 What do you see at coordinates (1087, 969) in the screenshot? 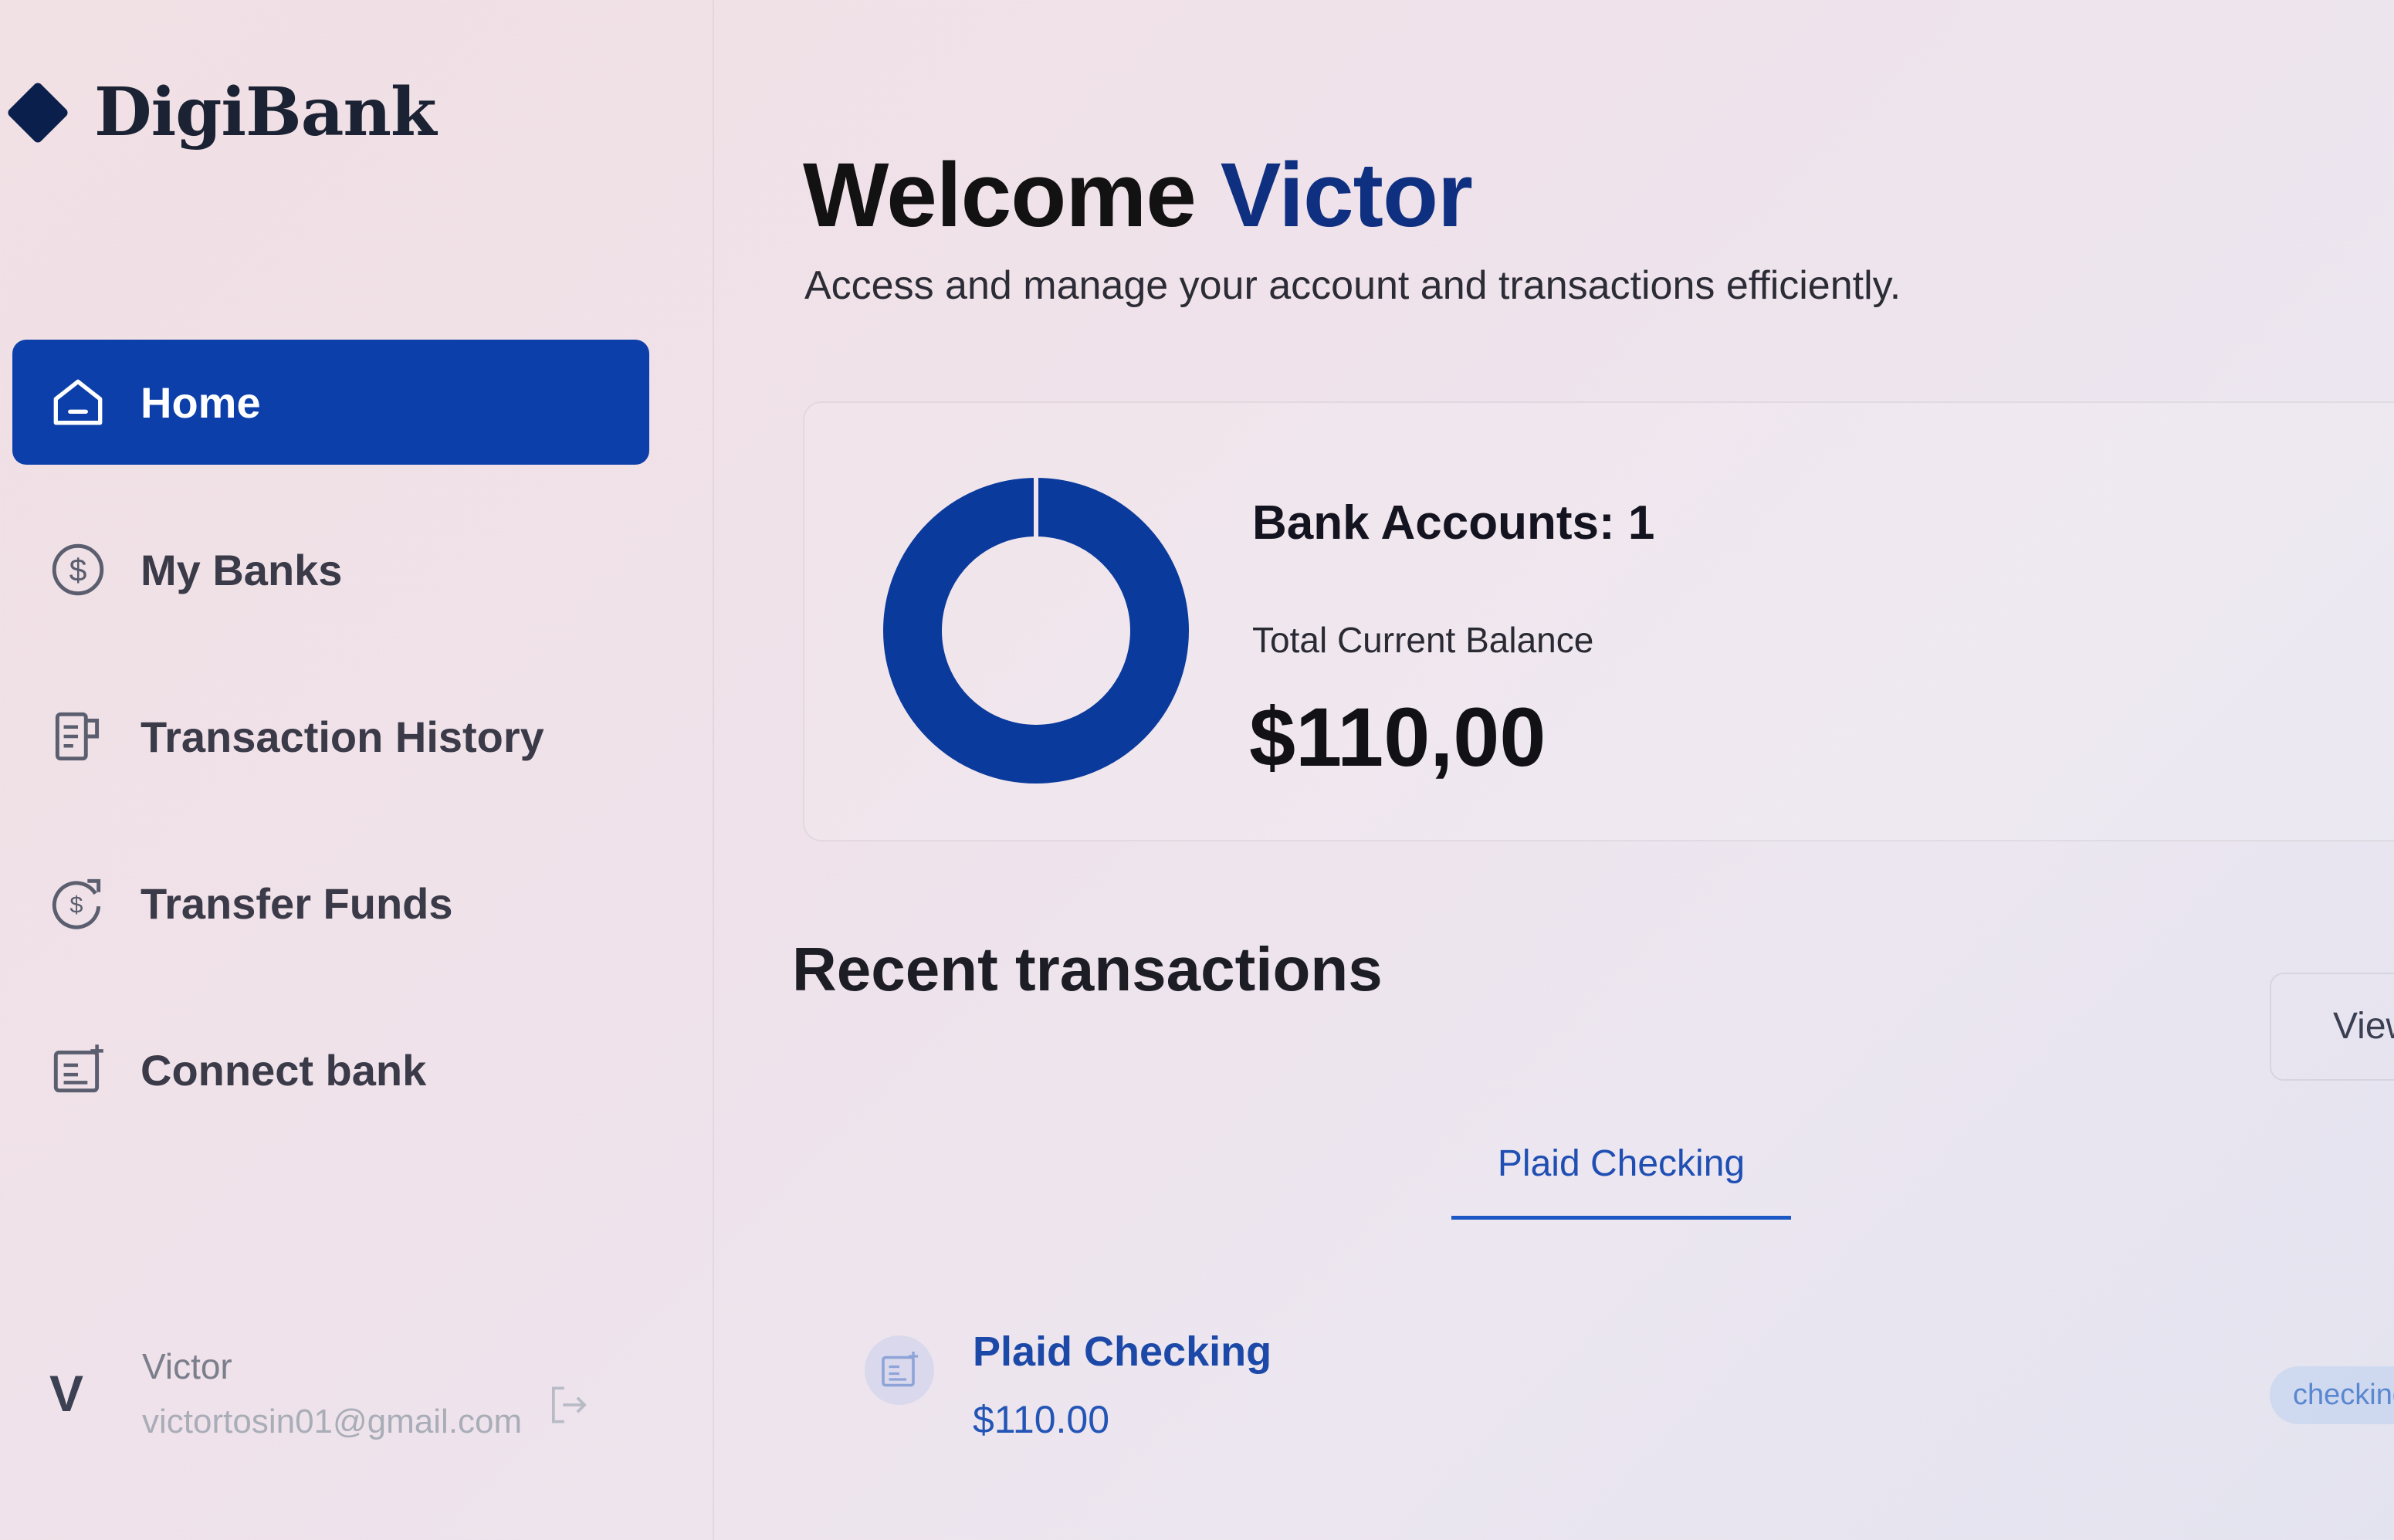
I see `recent-transactions-title: Recent transactions` at bounding box center [1087, 969].